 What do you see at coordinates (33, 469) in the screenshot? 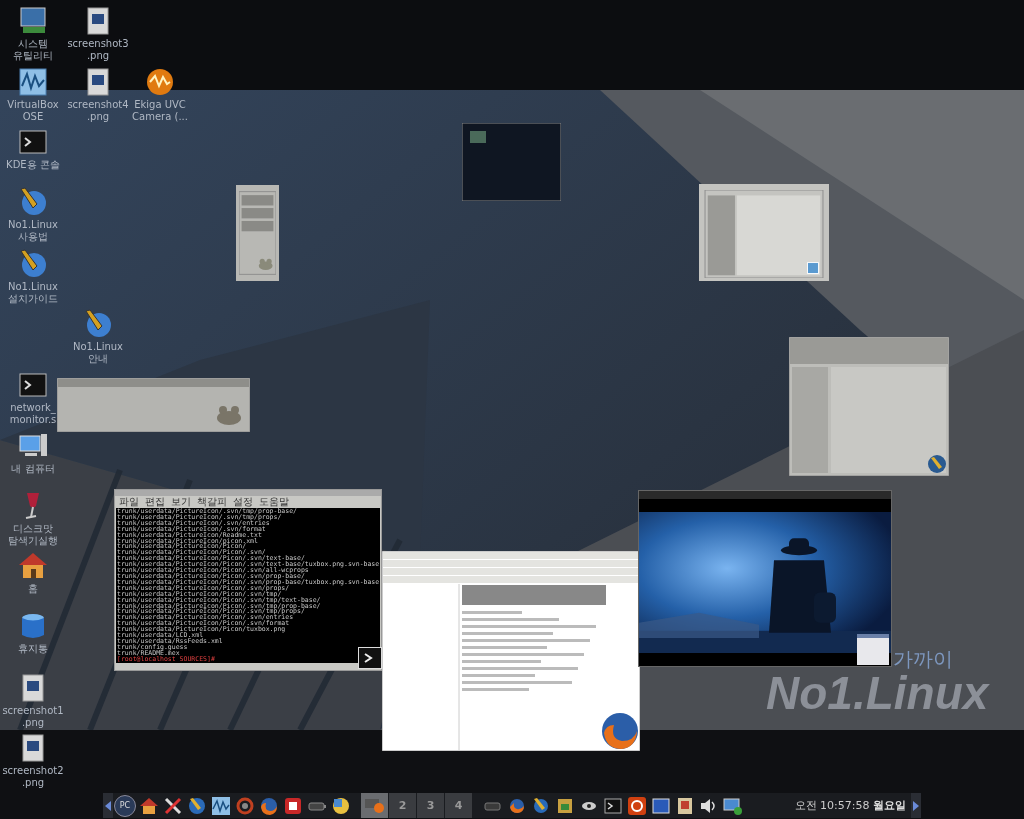
I see `icon-label: 내 컴퓨터` at bounding box center [33, 469].